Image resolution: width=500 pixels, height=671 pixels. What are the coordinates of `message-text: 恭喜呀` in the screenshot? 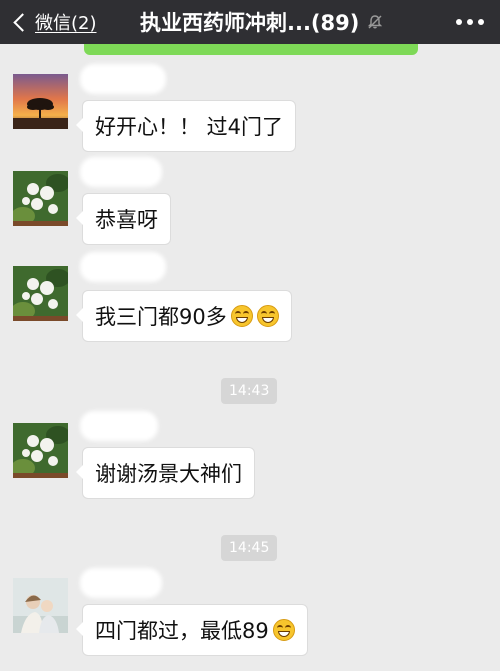 It's located at (126, 220).